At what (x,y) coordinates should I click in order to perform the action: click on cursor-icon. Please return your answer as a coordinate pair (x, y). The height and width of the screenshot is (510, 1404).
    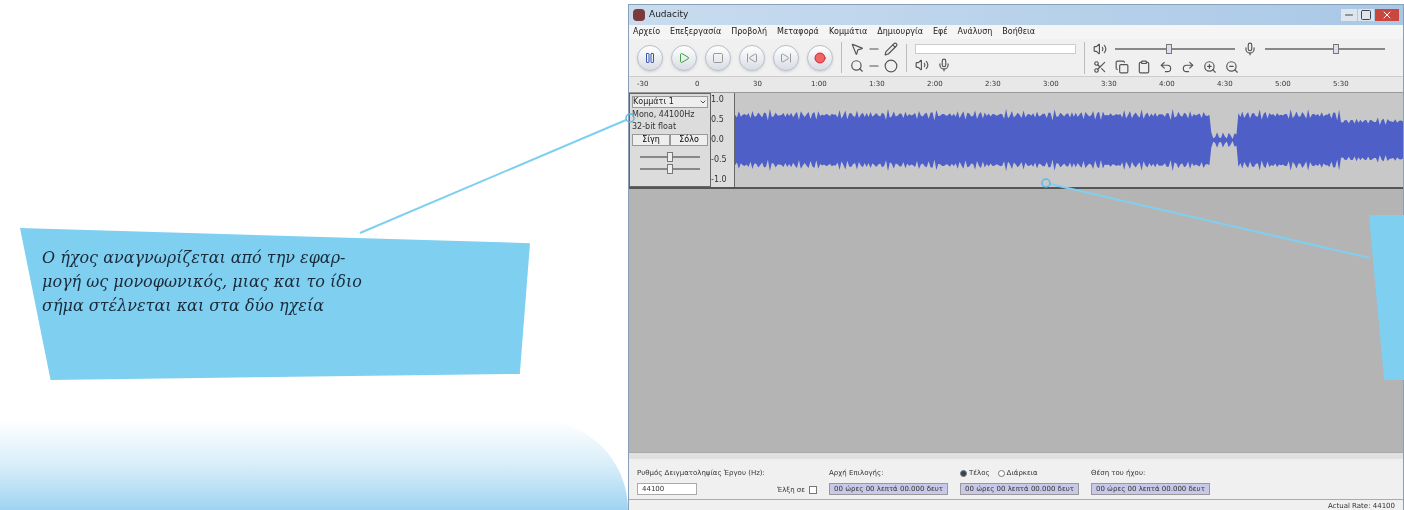
    Looking at the image, I should click on (857, 49).